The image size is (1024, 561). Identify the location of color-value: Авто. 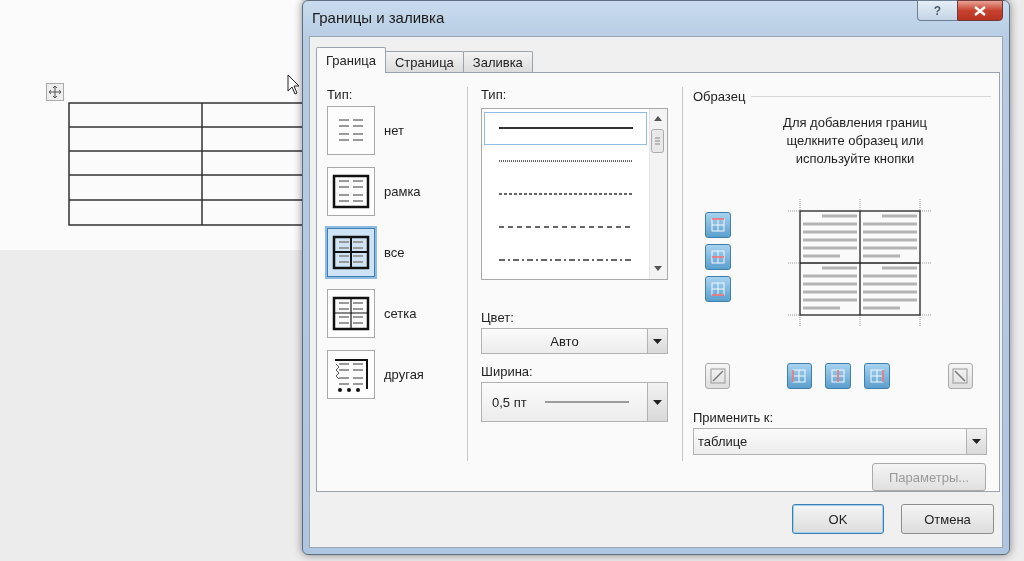
(564, 341).